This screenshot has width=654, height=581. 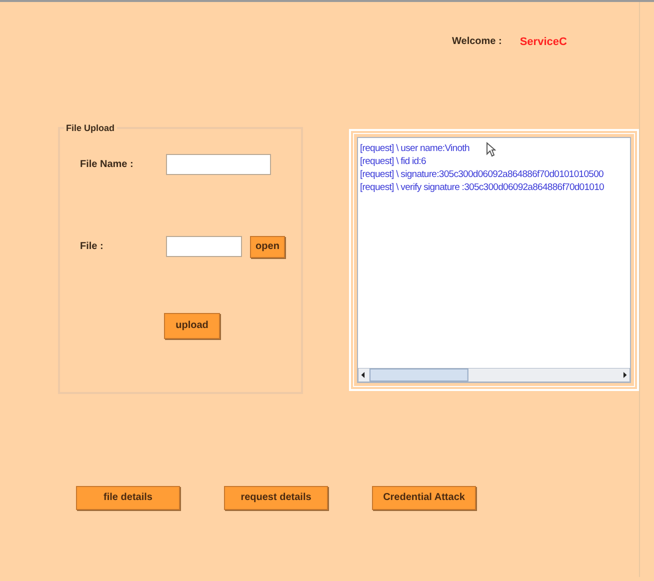 What do you see at coordinates (482, 174) in the screenshot?
I see `log-line: [request] \ signature:305c300d06092a864886f70d0101010500` at bounding box center [482, 174].